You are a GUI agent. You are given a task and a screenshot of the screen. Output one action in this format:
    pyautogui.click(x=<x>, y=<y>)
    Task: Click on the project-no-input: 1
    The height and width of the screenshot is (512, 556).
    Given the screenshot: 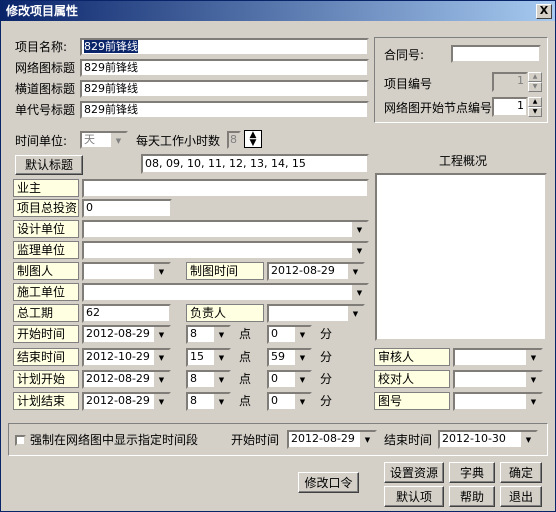 What is the action you would take?
    pyautogui.click(x=510, y=82)
    